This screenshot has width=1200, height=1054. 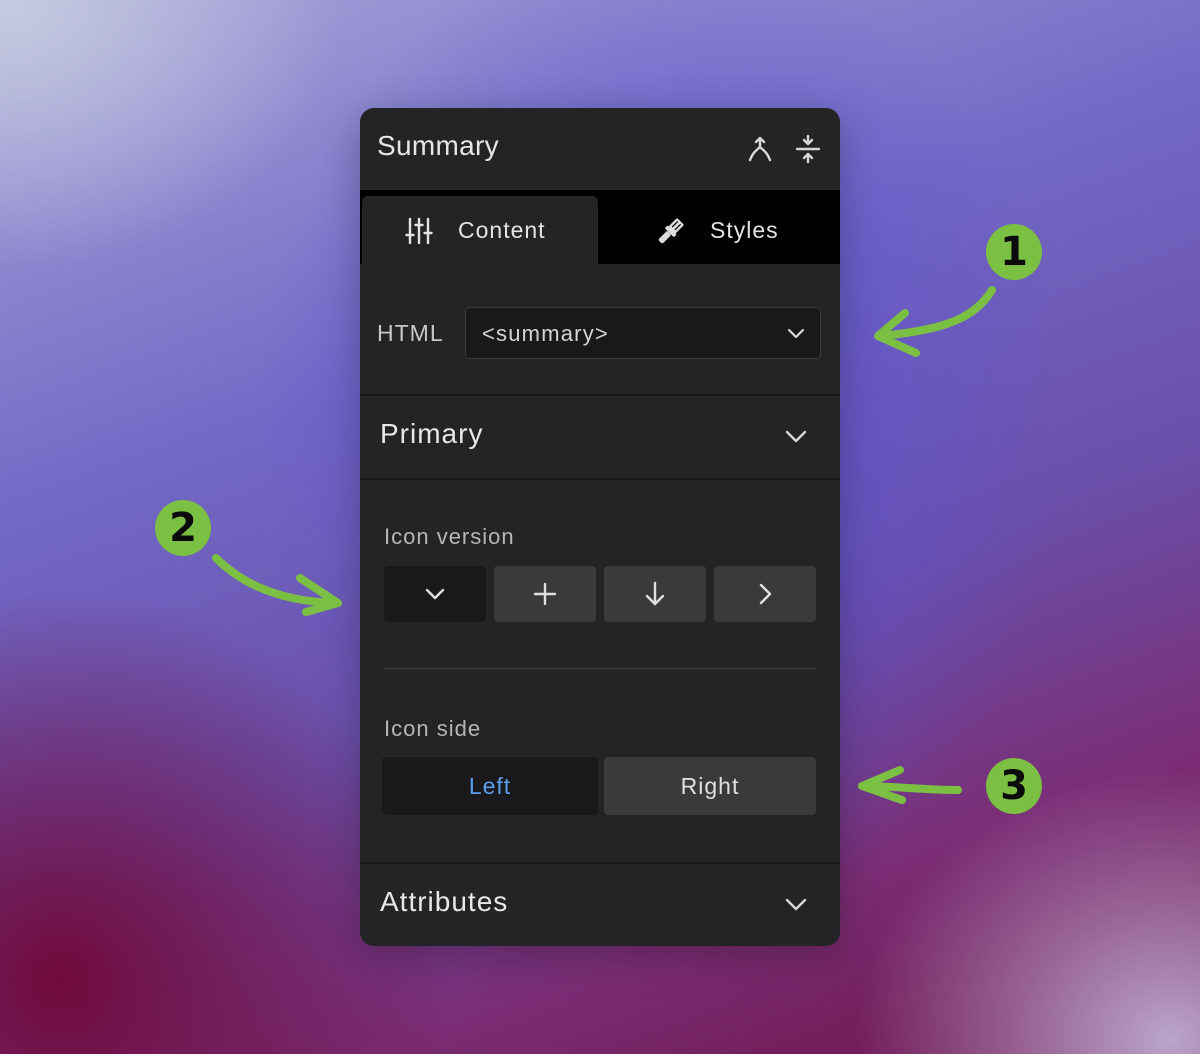 What do you see at coordinates (319, 595) in the screenshot?
I see `callout-2-arrowhead` at bounding box center [319, 595].